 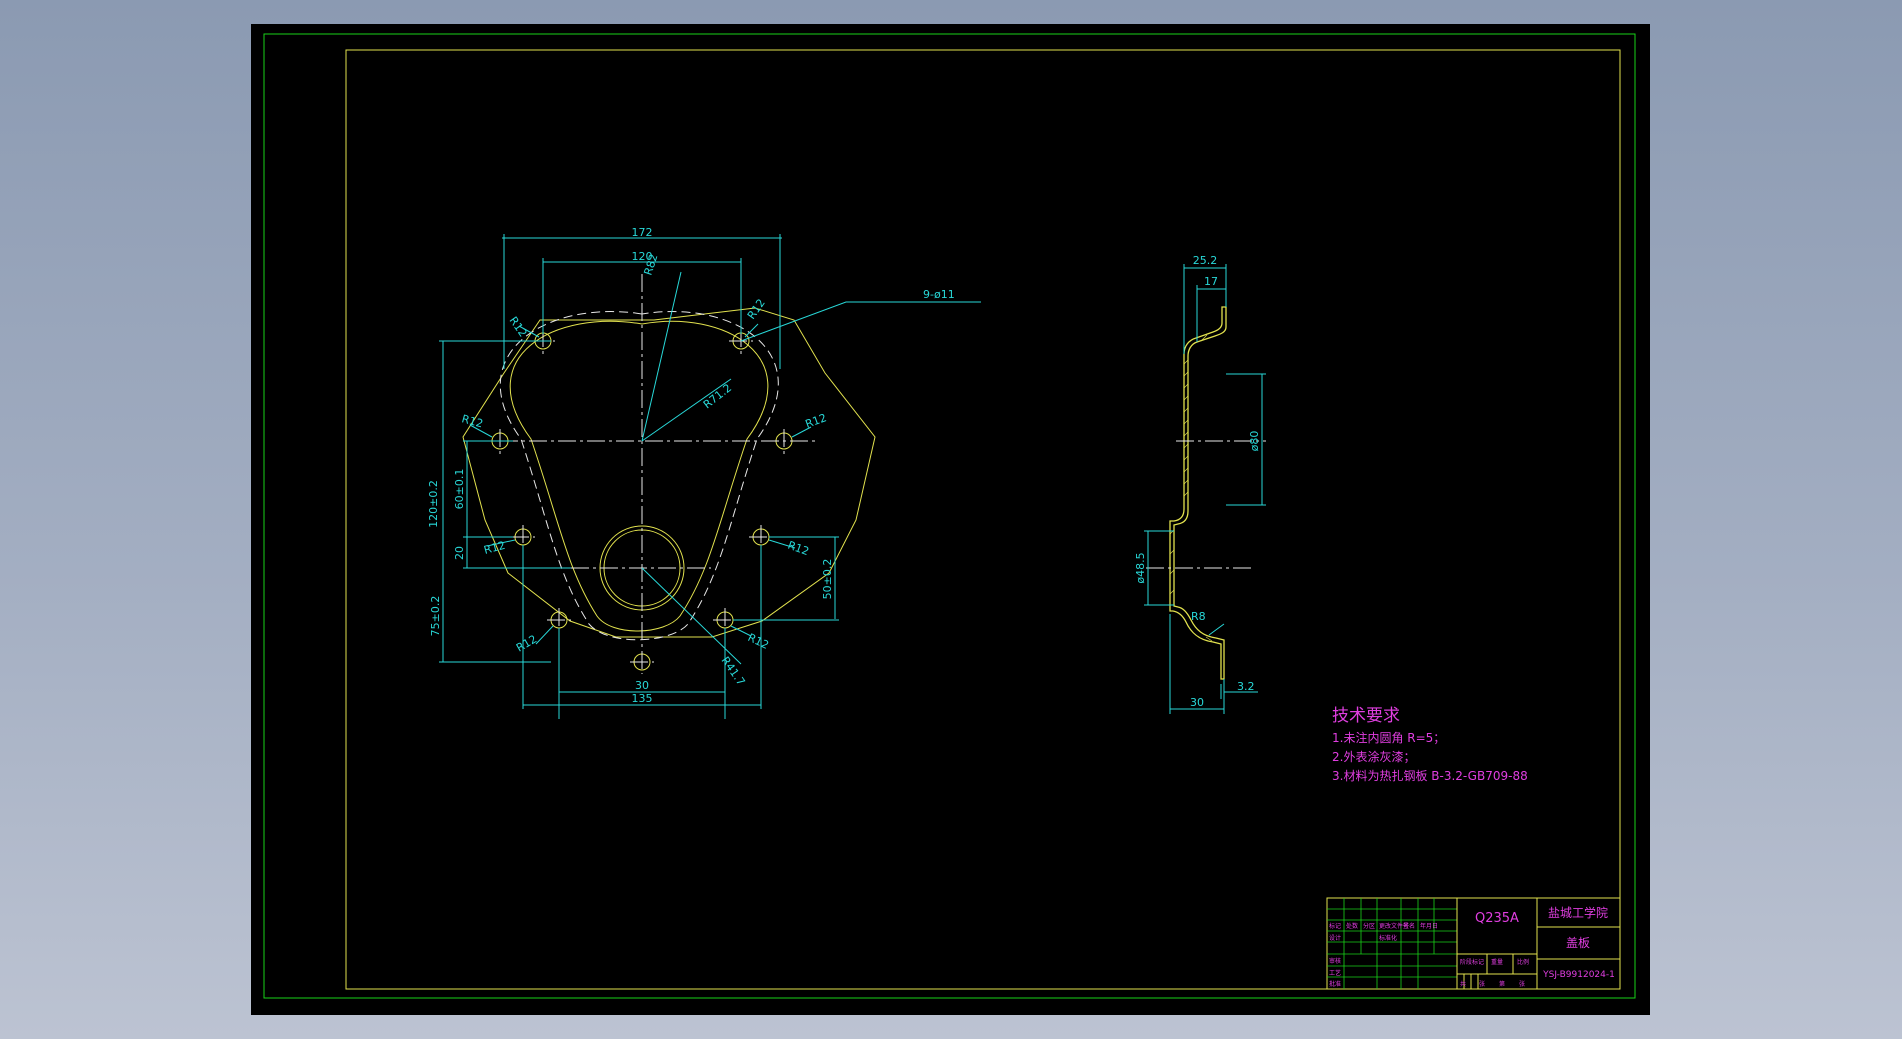 I want to click on dim-r41: R41.7, so click(x=733, y=671).